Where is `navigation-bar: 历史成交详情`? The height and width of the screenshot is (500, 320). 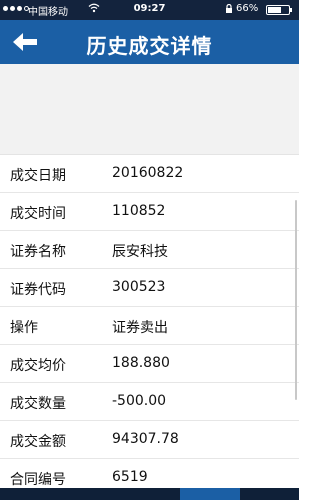 navigation-bar: 历史成交详情 is located at coordinates (149, 42).